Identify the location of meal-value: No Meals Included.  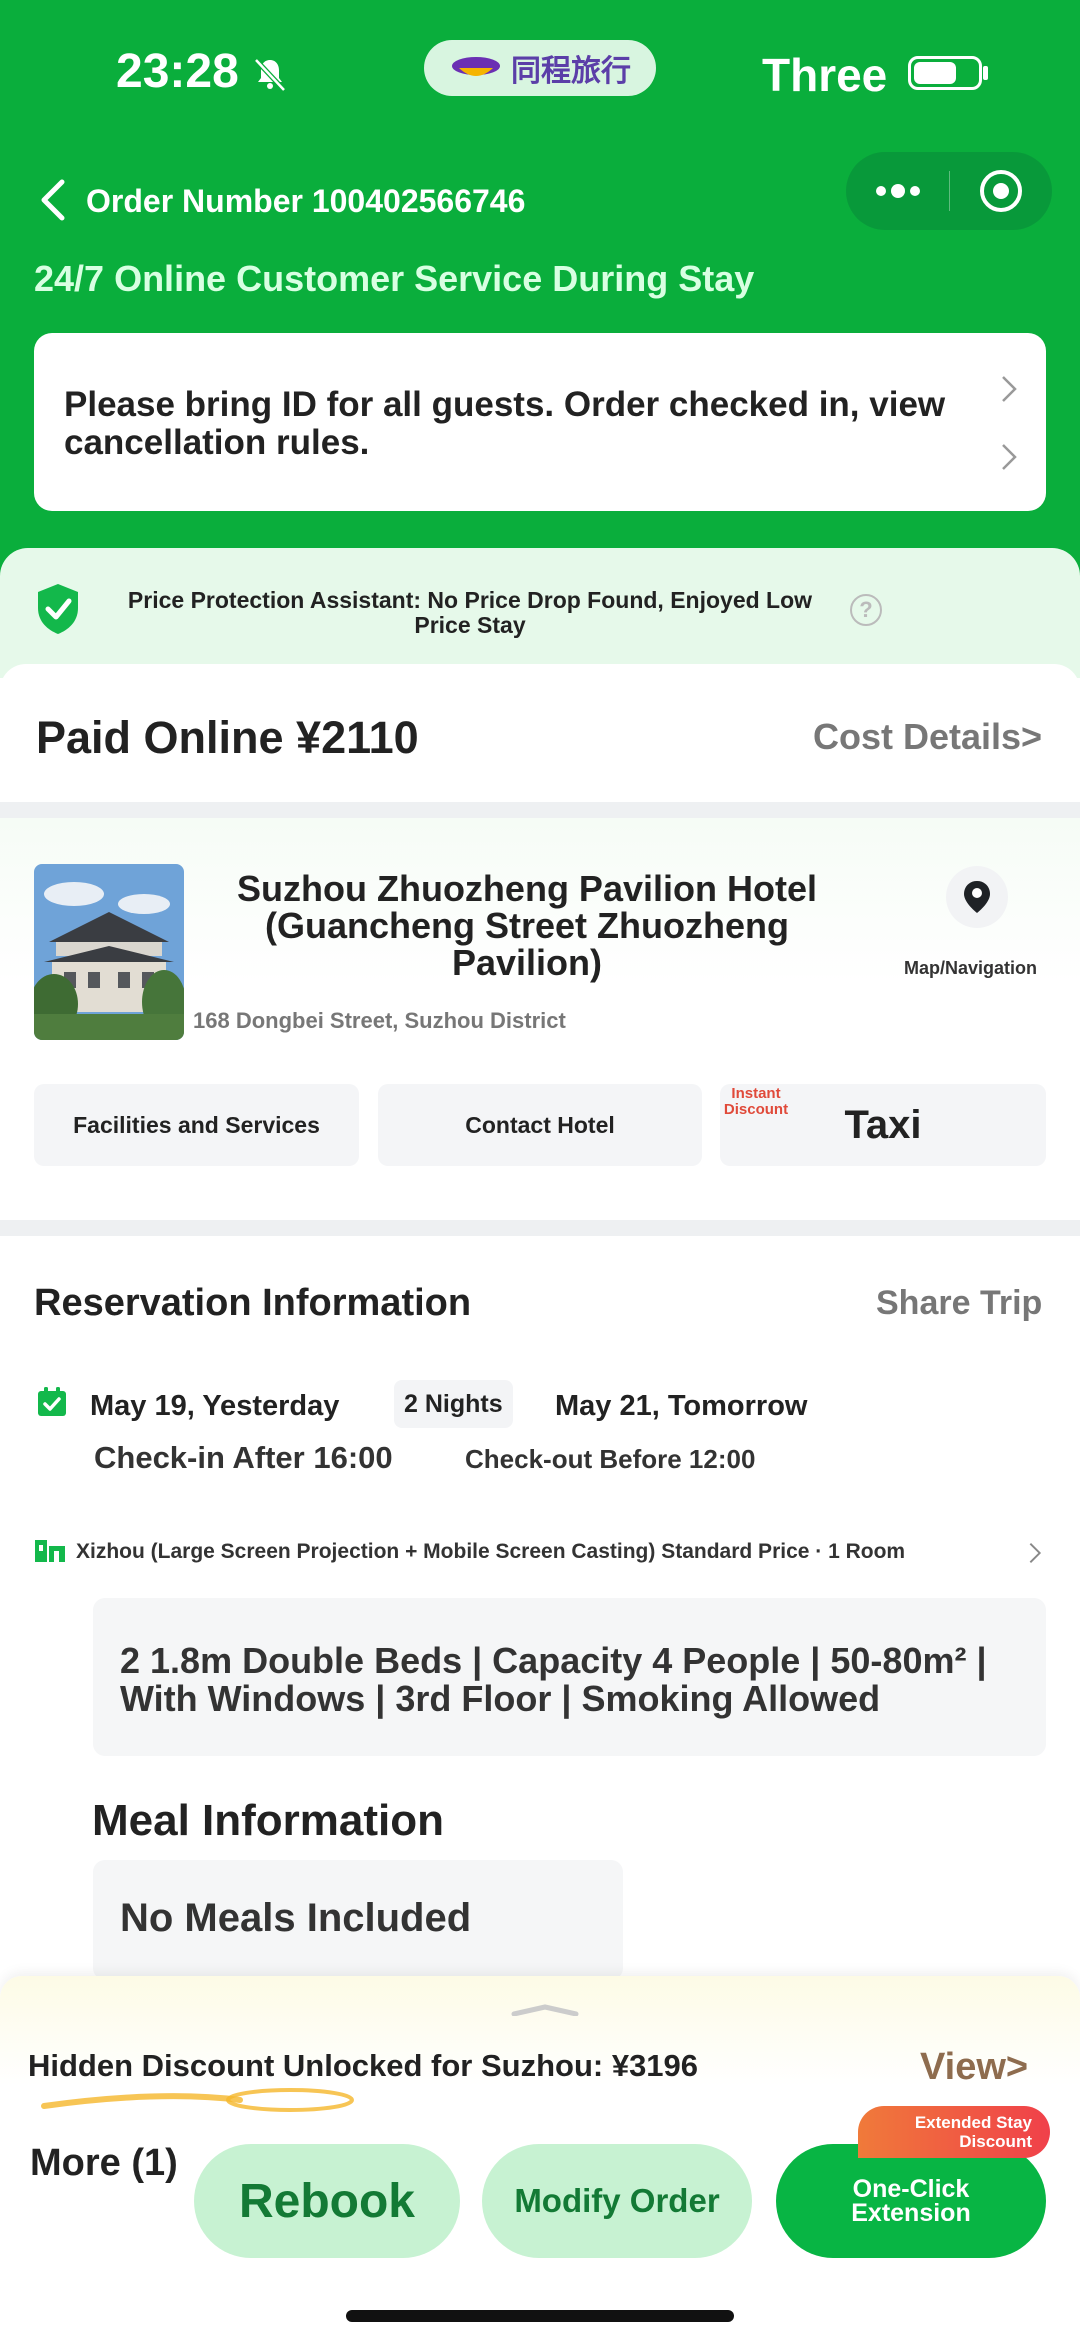
(296, 1918).